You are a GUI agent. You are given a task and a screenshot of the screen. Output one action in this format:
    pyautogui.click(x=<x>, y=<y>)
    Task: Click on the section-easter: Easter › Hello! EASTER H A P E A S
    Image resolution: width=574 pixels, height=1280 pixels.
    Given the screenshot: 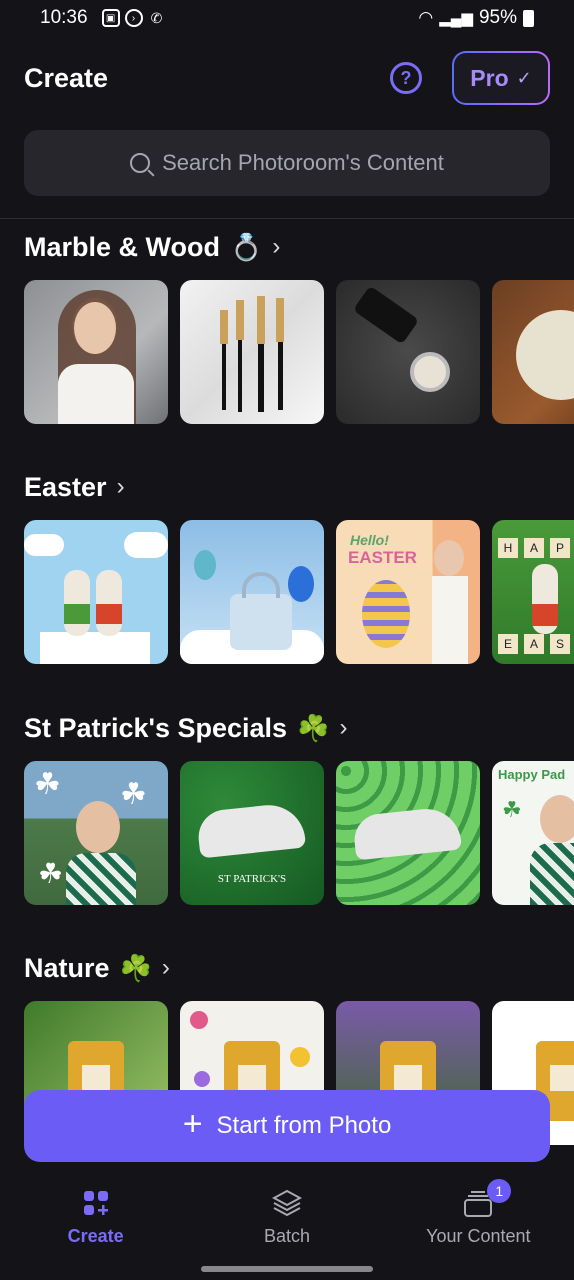 What is the action you would take?
    pyautogui.click(x=299, y=567)
    